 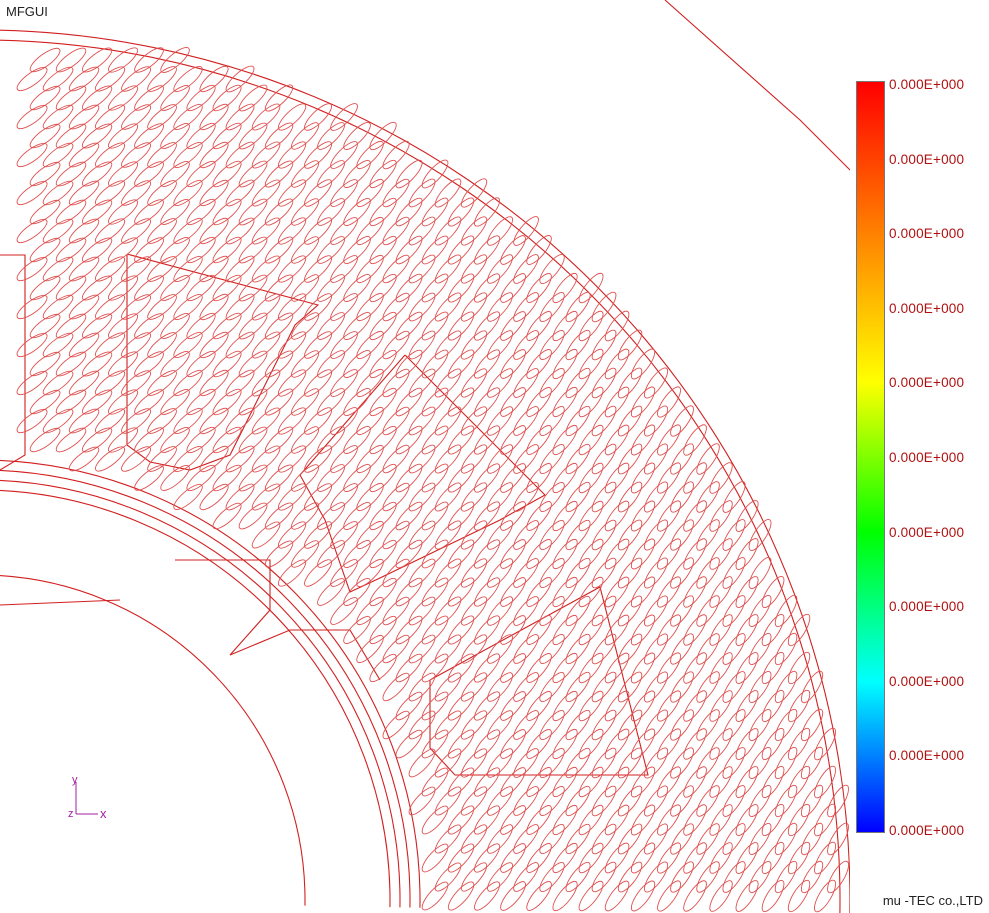 I want to click on company-label: mu -TEC co.,LTD, so click(x=932, y=900).